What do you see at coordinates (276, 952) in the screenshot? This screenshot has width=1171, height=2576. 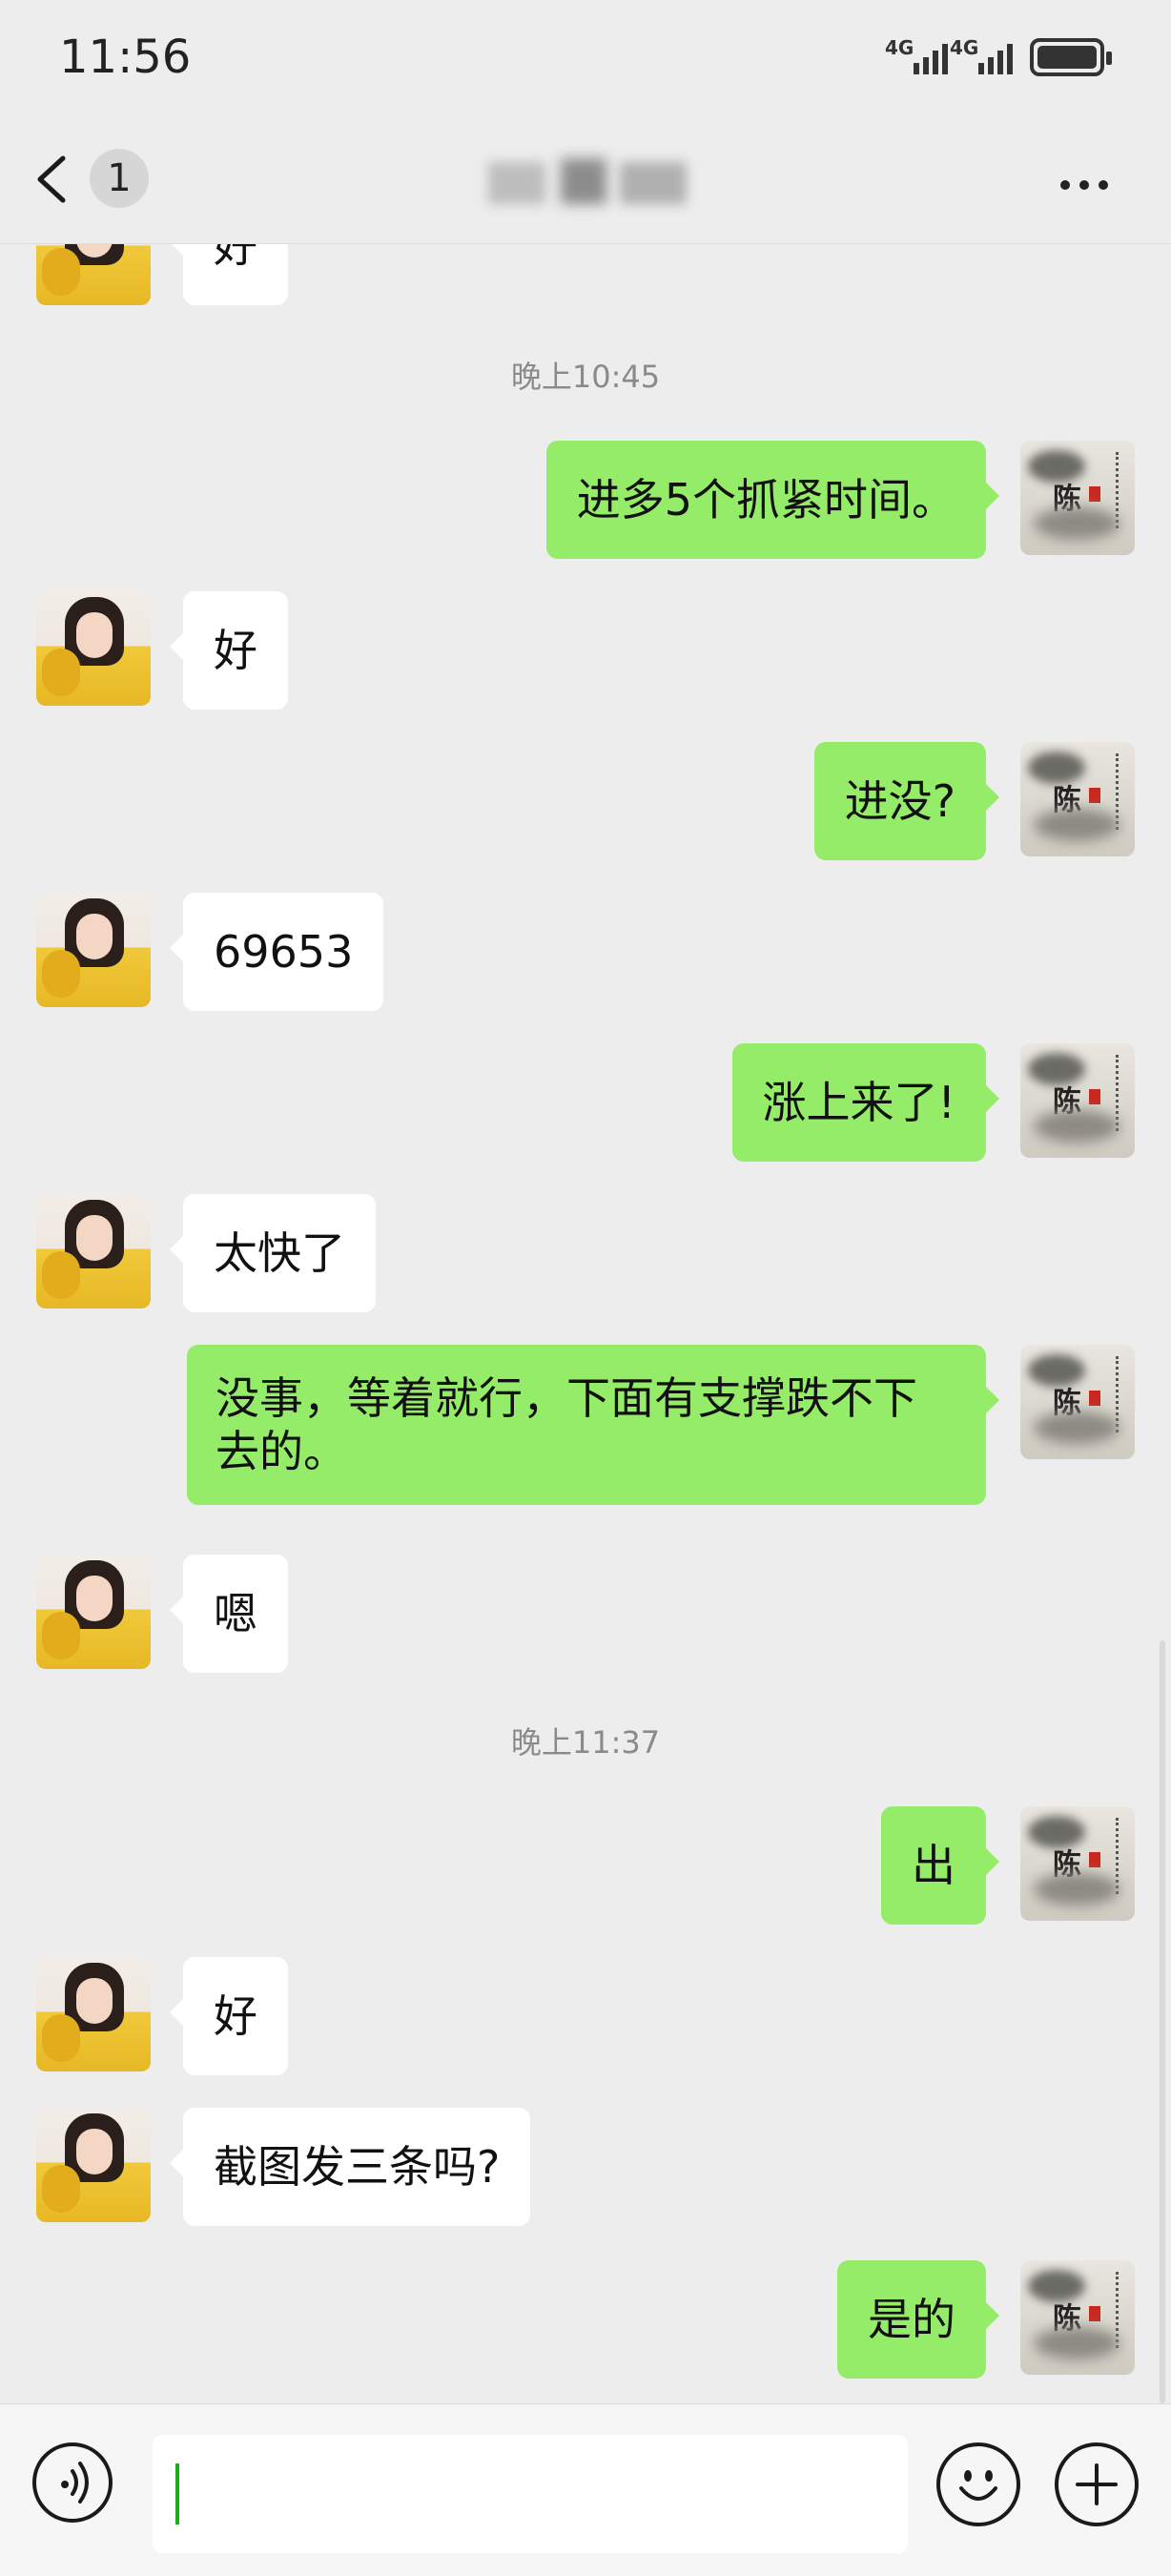 I see `message-bubble-in: 69653` at bounding box center [276, 952].